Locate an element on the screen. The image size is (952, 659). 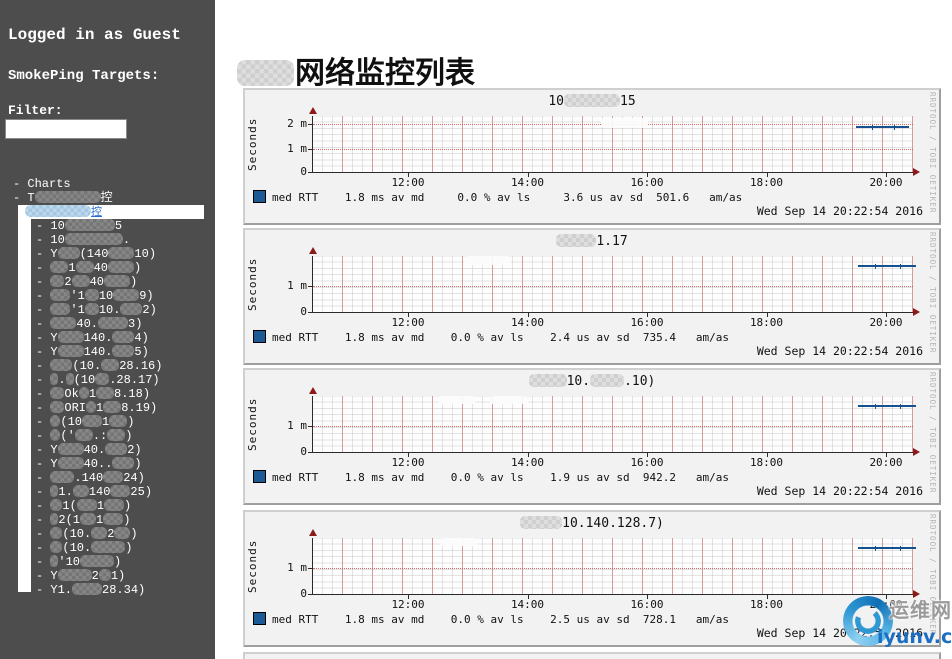
tree-item: - . (10 .28.17) is located at coordinates (107, 380).